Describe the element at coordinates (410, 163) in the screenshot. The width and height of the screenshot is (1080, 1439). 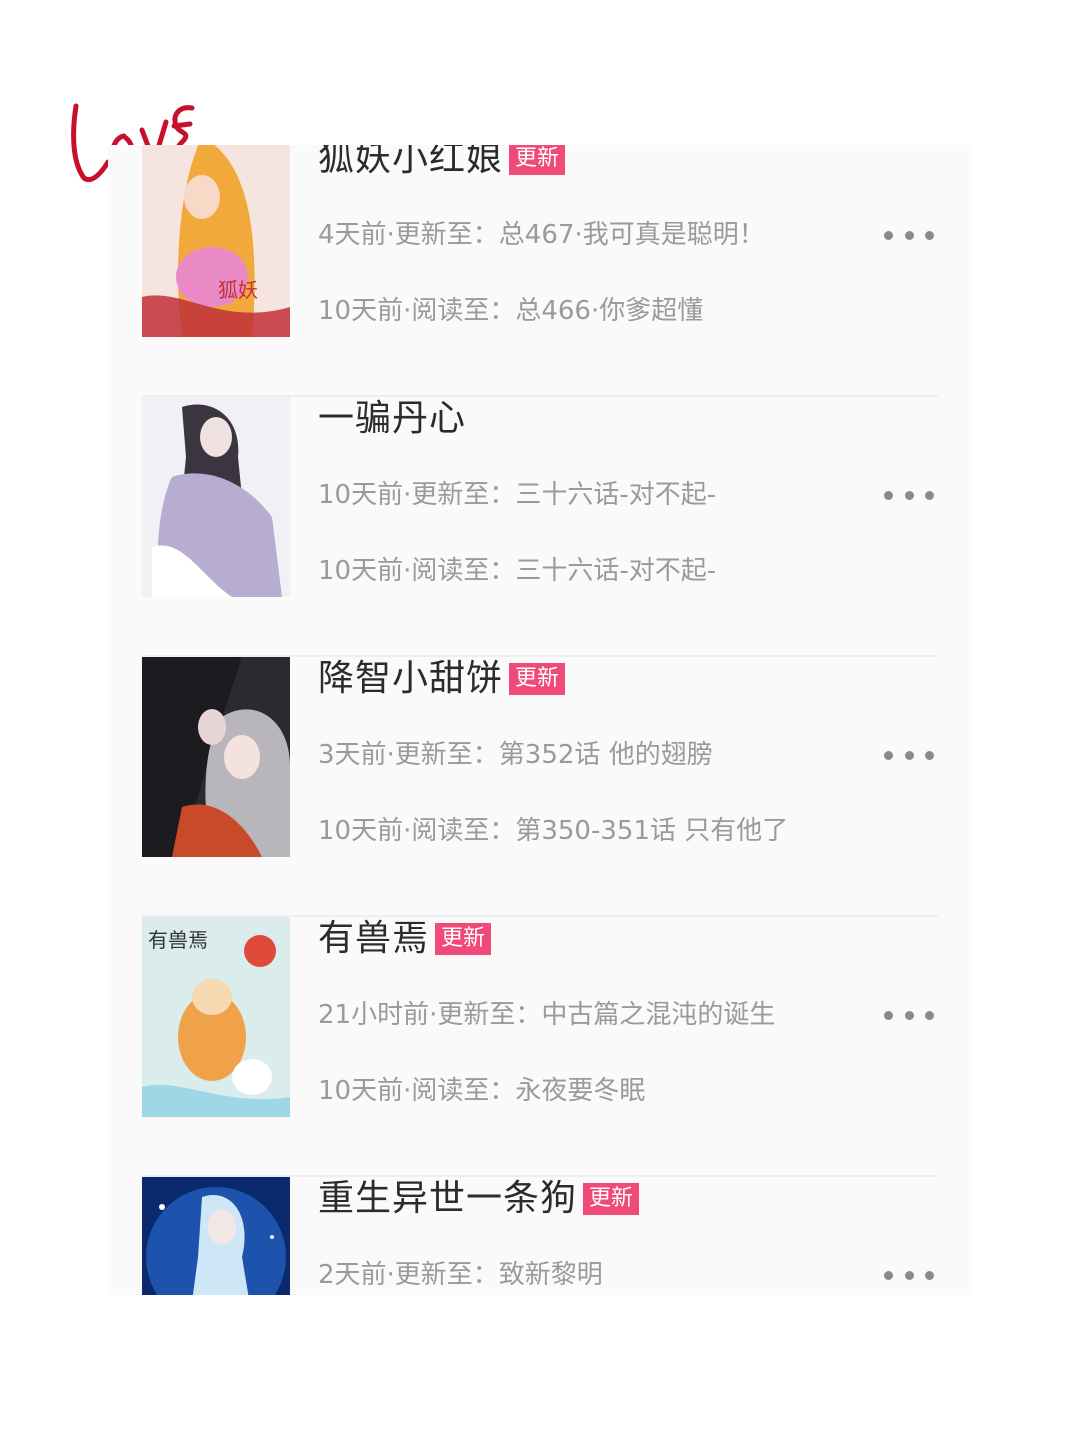
I see `comic-title: 狐妖小红娘` at that location.